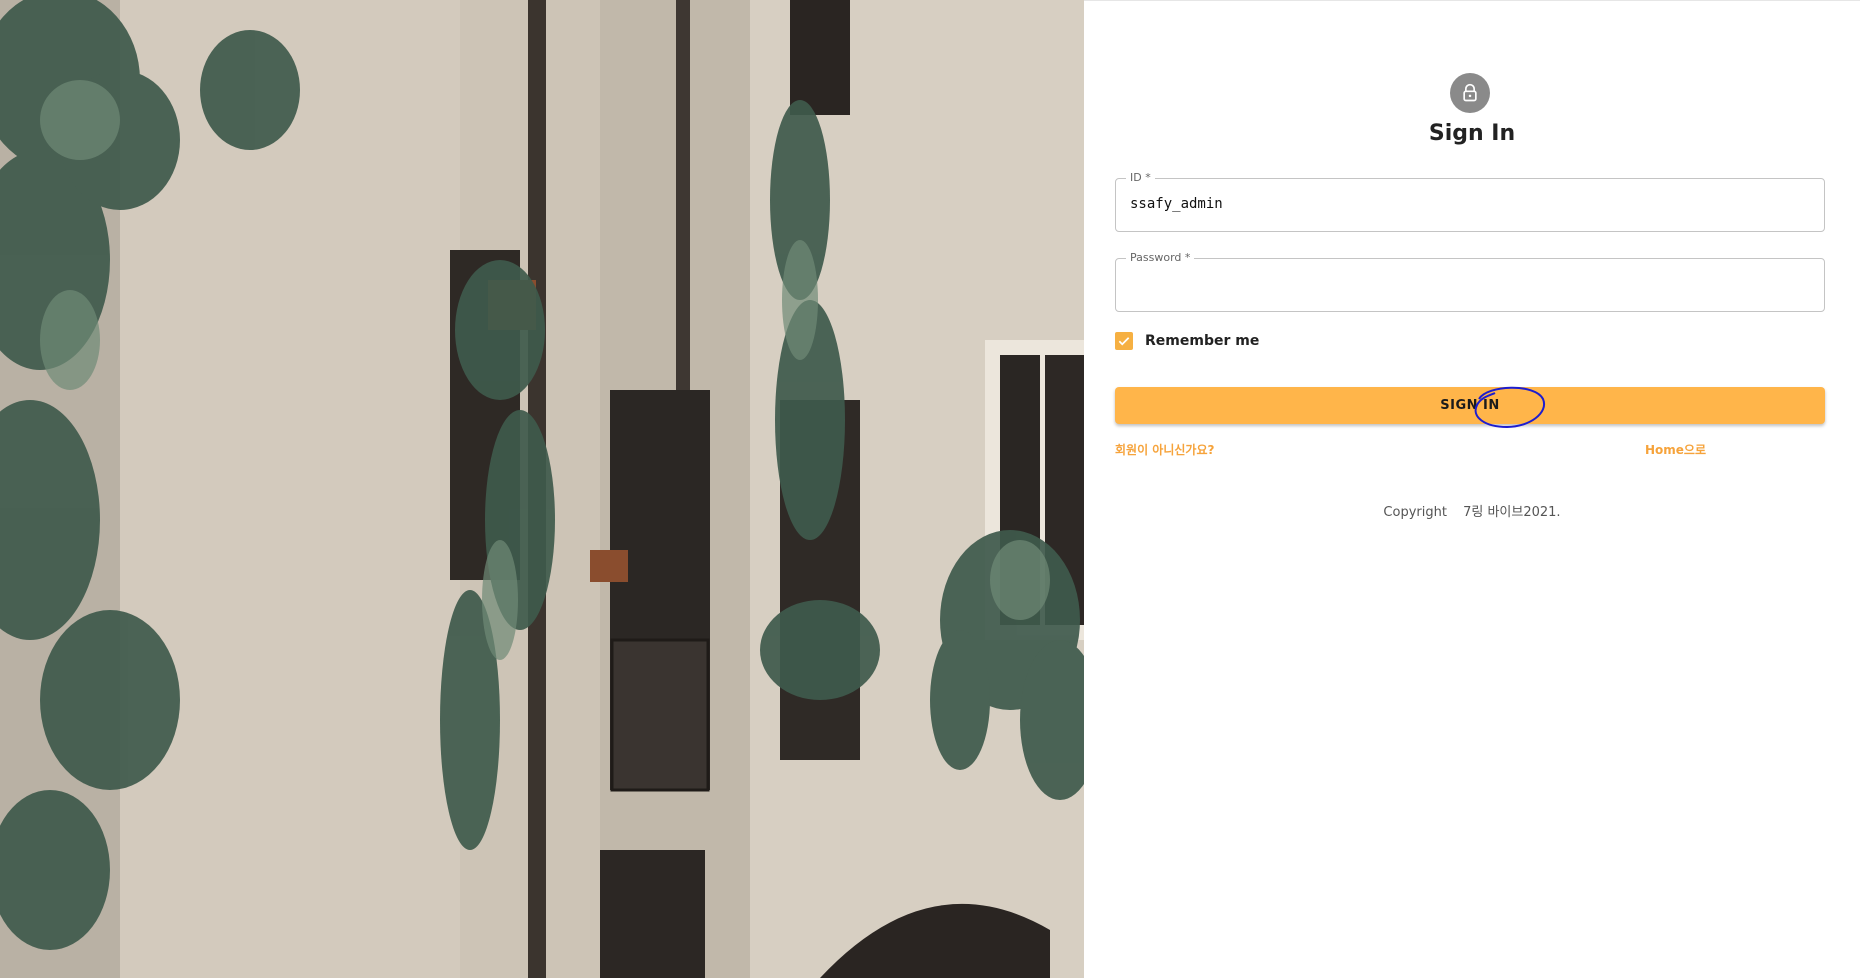 This screenshot has width=1860, height=979. Describe the element at coordinates (1415, 512) in the screenshot. I see `copyright-prefix: Copyright` at that location.